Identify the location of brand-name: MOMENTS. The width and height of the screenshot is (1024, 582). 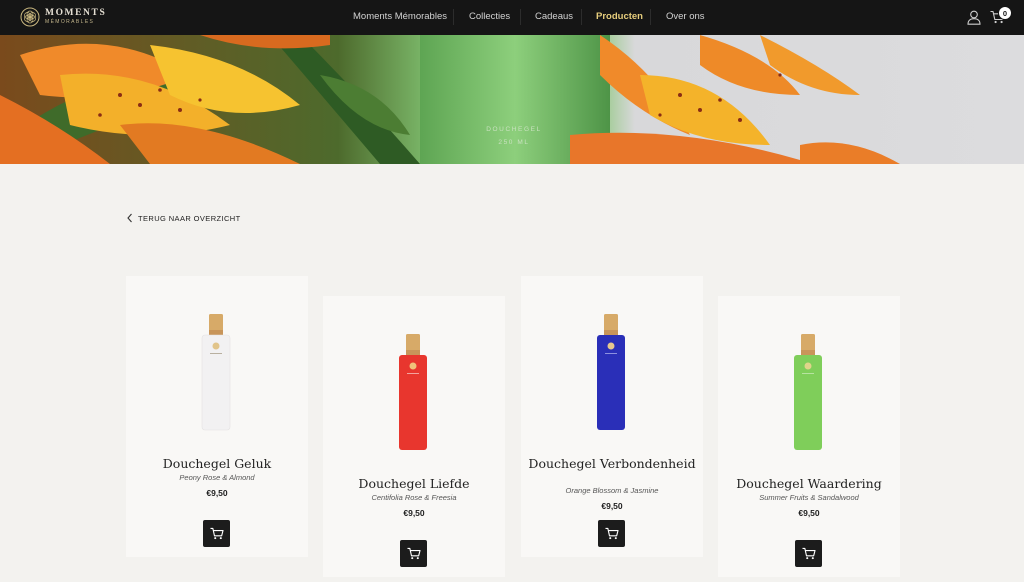
(76, 12).